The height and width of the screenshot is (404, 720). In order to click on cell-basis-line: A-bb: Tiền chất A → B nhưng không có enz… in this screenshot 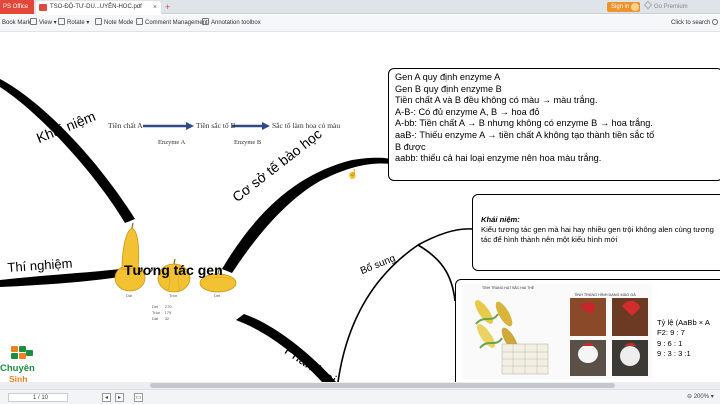, I will do `click(524, 123)`.